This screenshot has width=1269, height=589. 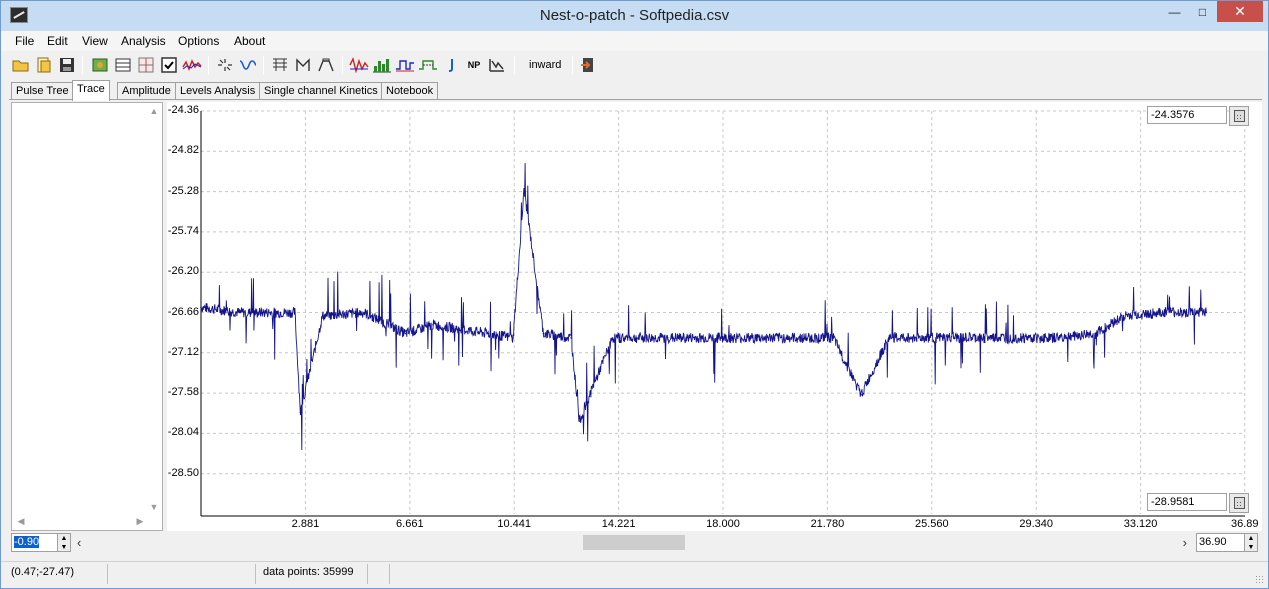 What do you see at coordinates (1185, 542) in the screenshot?
I see `chevron-right-icon: ›` at bounding box center [1185, 542].